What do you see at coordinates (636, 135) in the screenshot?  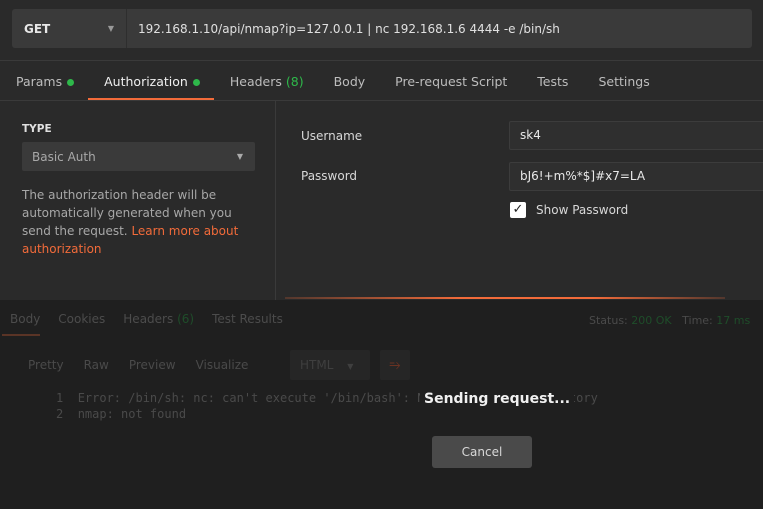 I see `username-input: sk4` at bounding box center [636, 135].